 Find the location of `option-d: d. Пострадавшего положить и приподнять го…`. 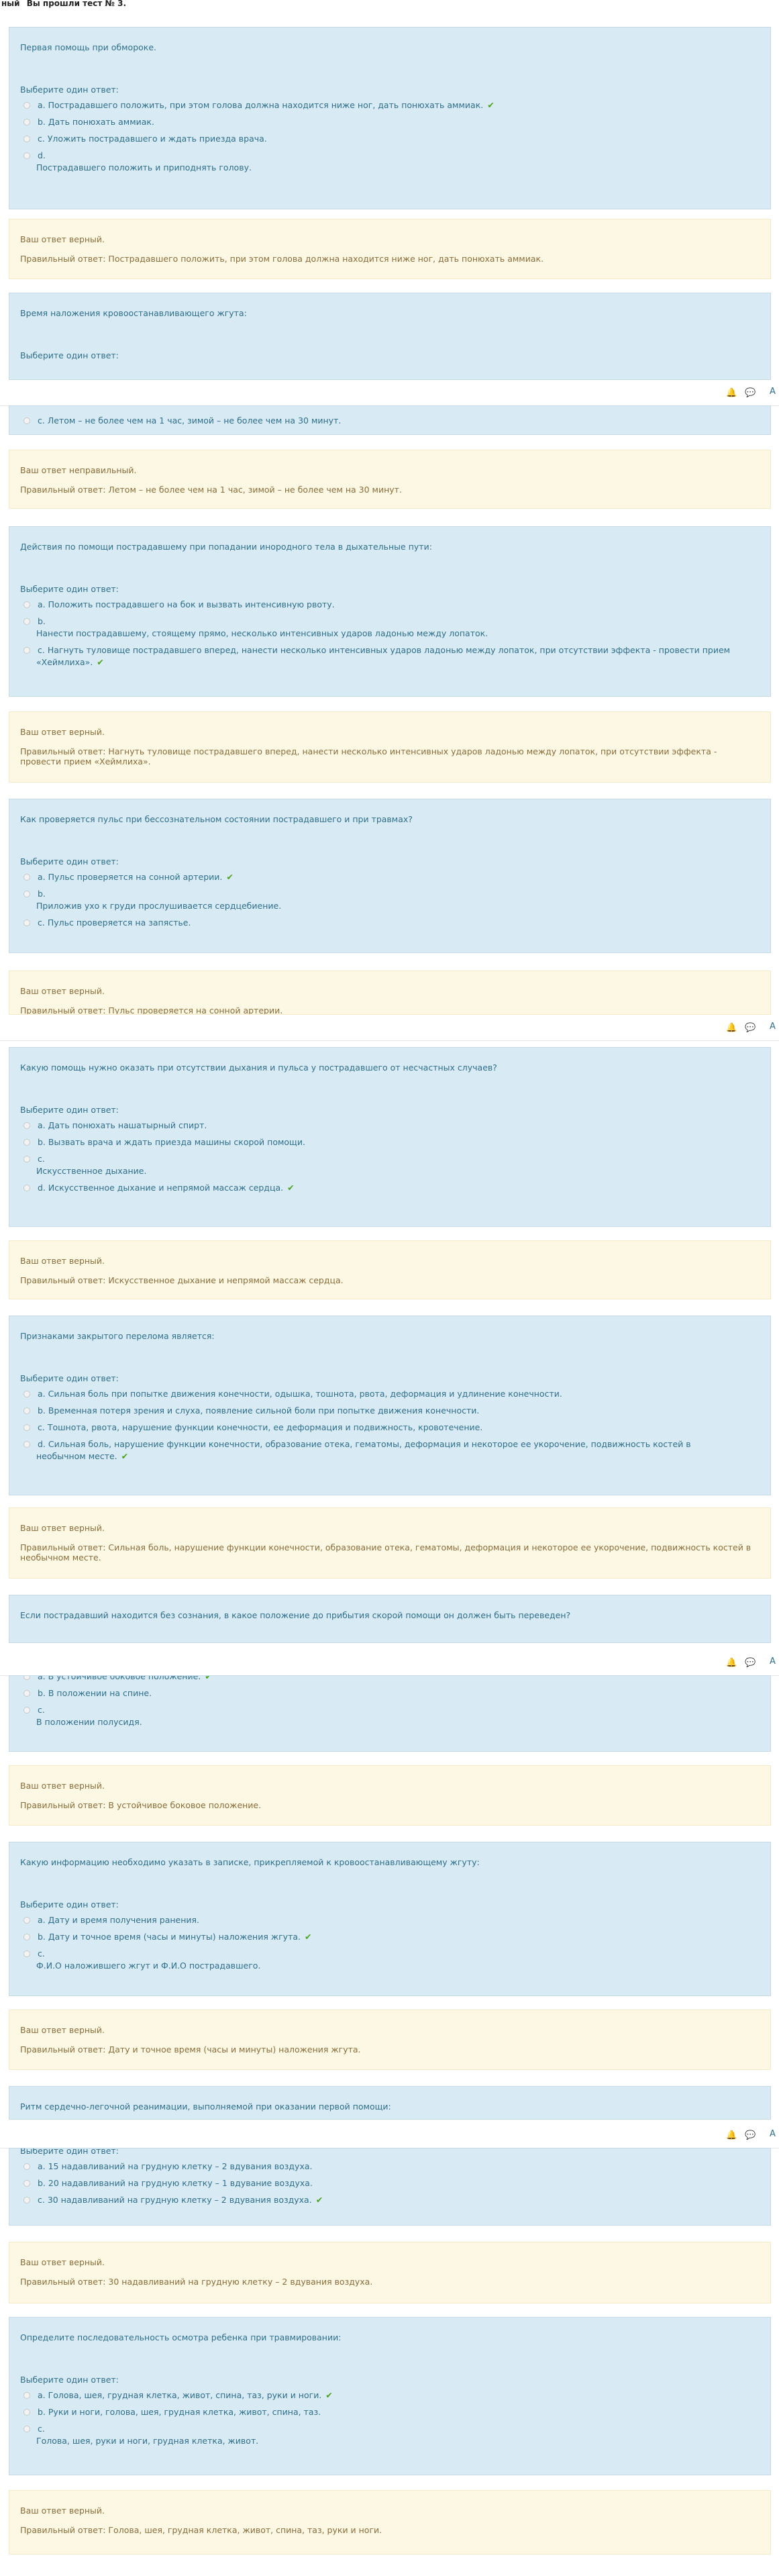

option-d: d. Пострадавшего положить и приподнять го… is located at coordinates (390, 162).